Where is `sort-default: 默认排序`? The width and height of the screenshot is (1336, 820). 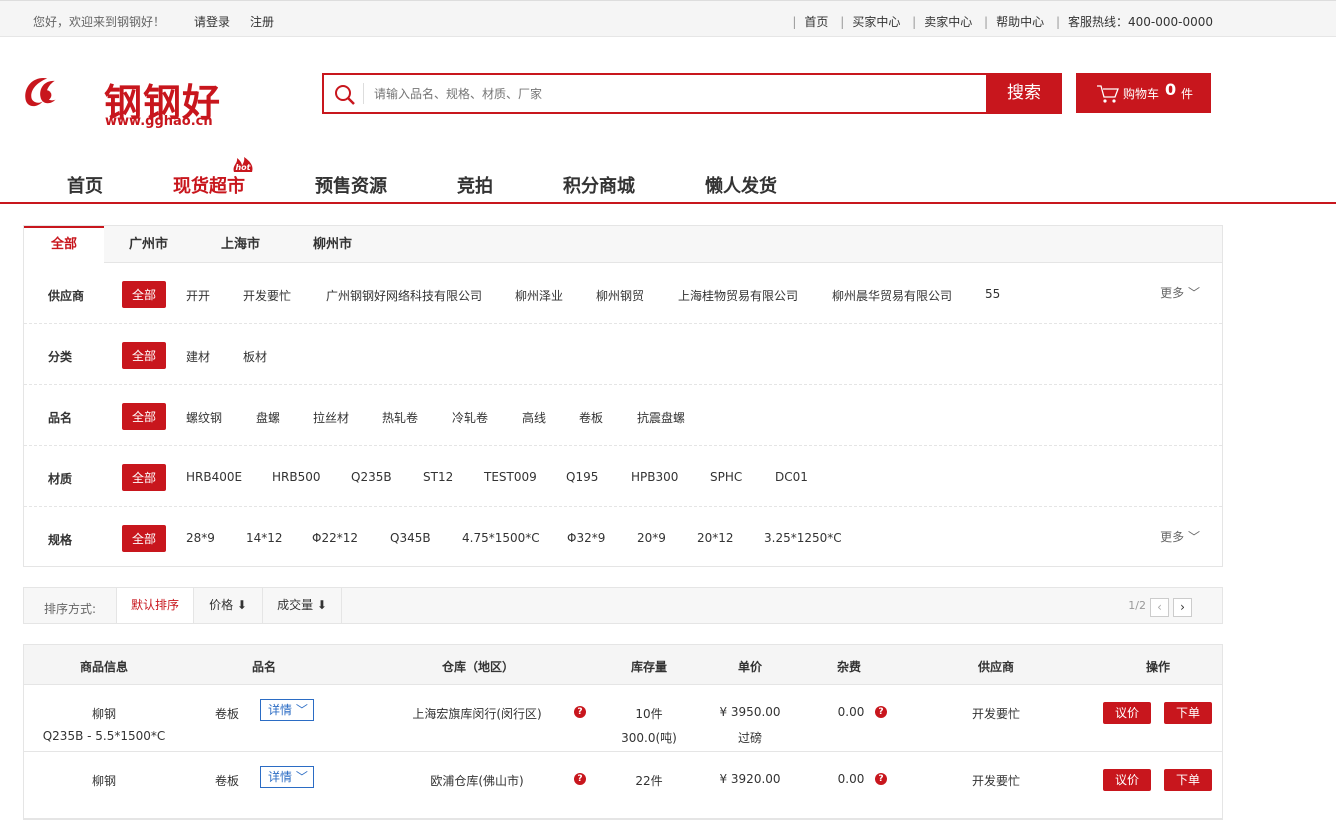
sort-default: 默认排序 is located at coordinates (155, 605).